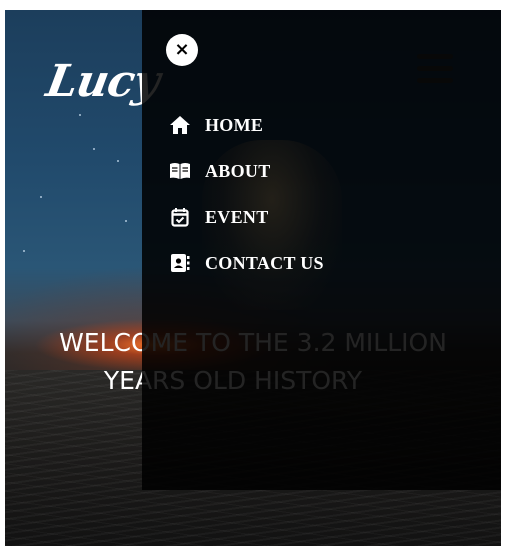 Image resolution: width=506 pixels, height=556 pixels. Describe the element at coordinates (180, 263) in the screenshot. I see `address-book-icon` at that location.